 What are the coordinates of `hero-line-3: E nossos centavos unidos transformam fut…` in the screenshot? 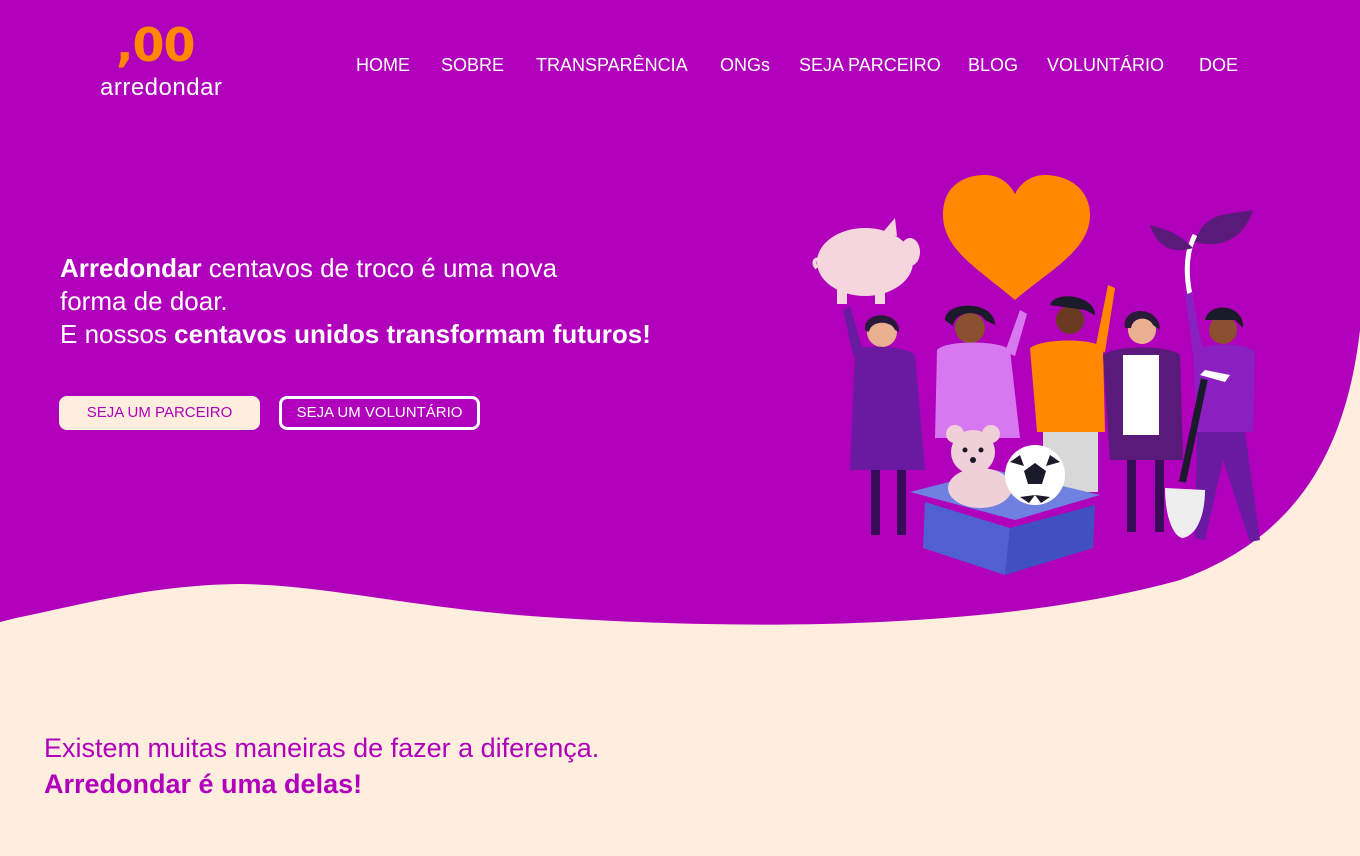 It's located at (380, 334).